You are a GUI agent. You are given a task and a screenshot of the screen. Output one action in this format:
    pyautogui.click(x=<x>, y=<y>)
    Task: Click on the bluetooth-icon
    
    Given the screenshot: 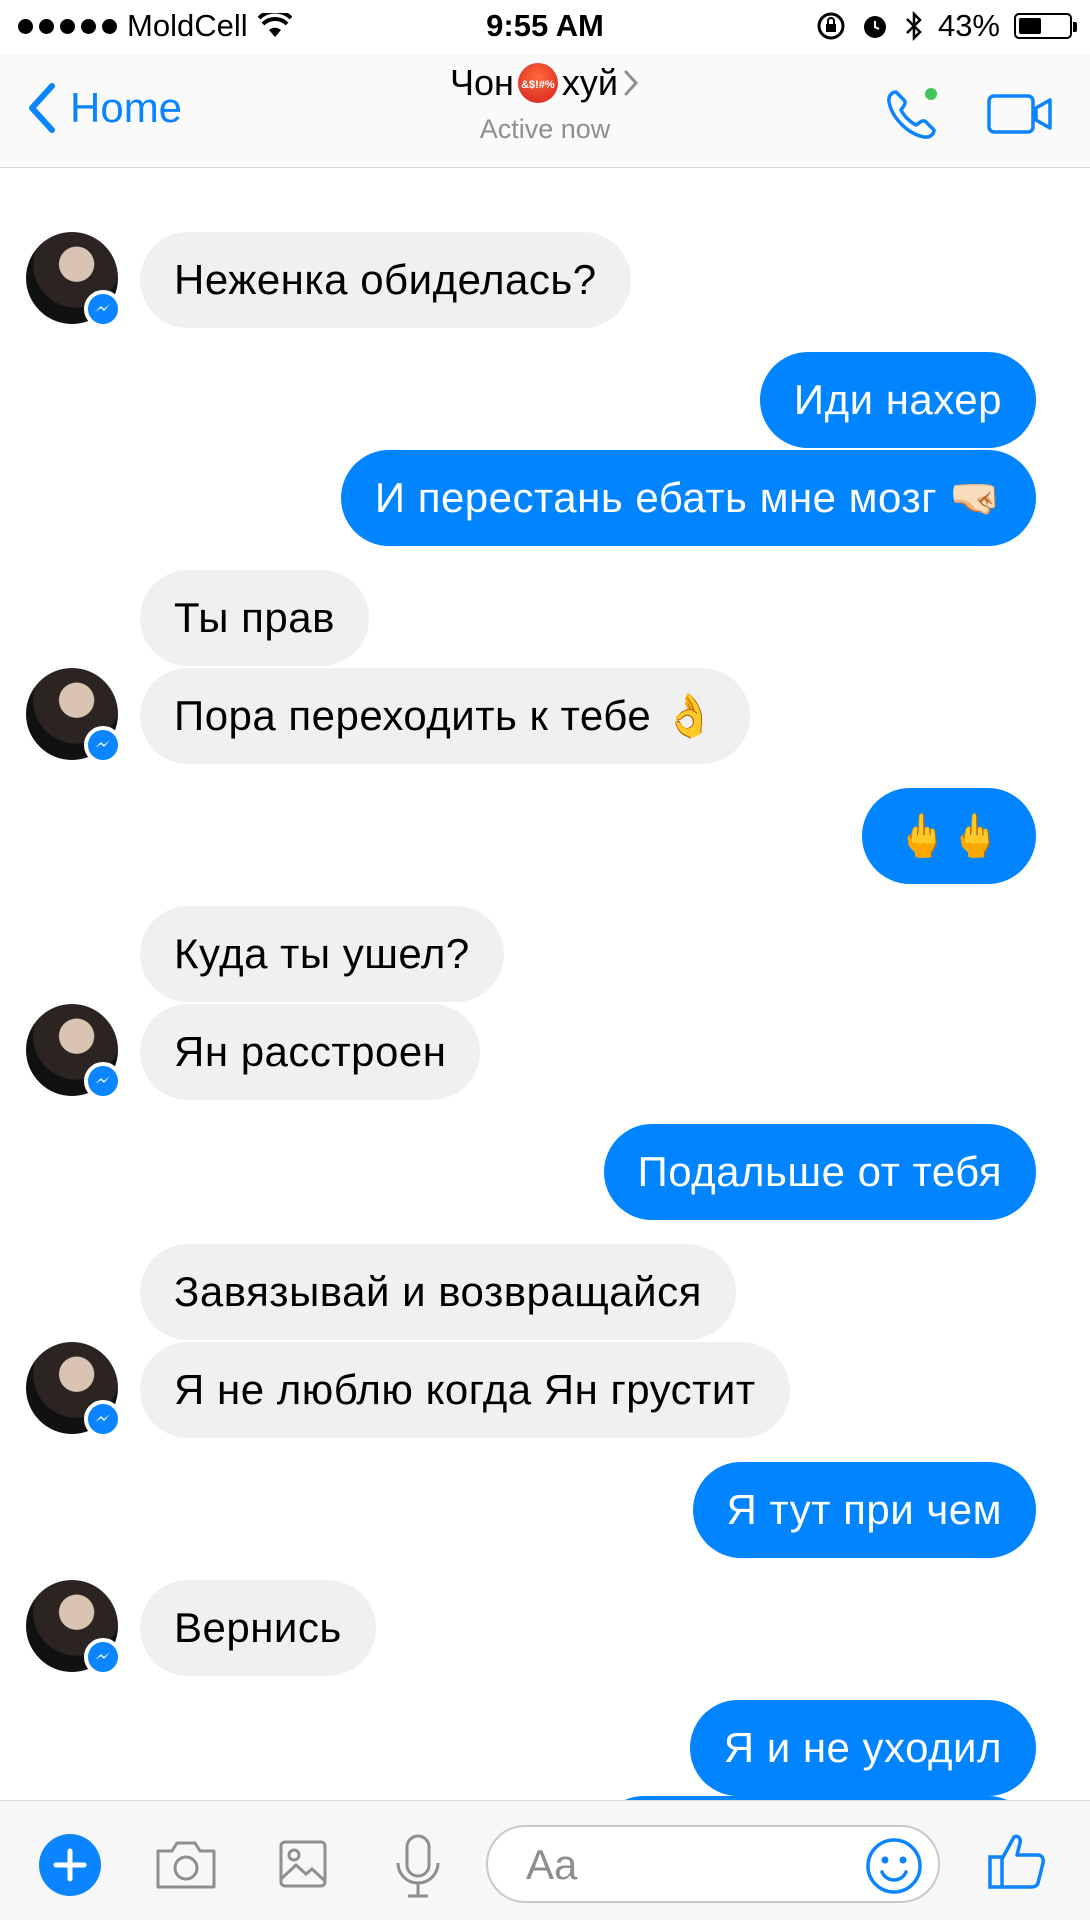 What is the action you would take?
    pyautogui.click(x=914, y=26)
    